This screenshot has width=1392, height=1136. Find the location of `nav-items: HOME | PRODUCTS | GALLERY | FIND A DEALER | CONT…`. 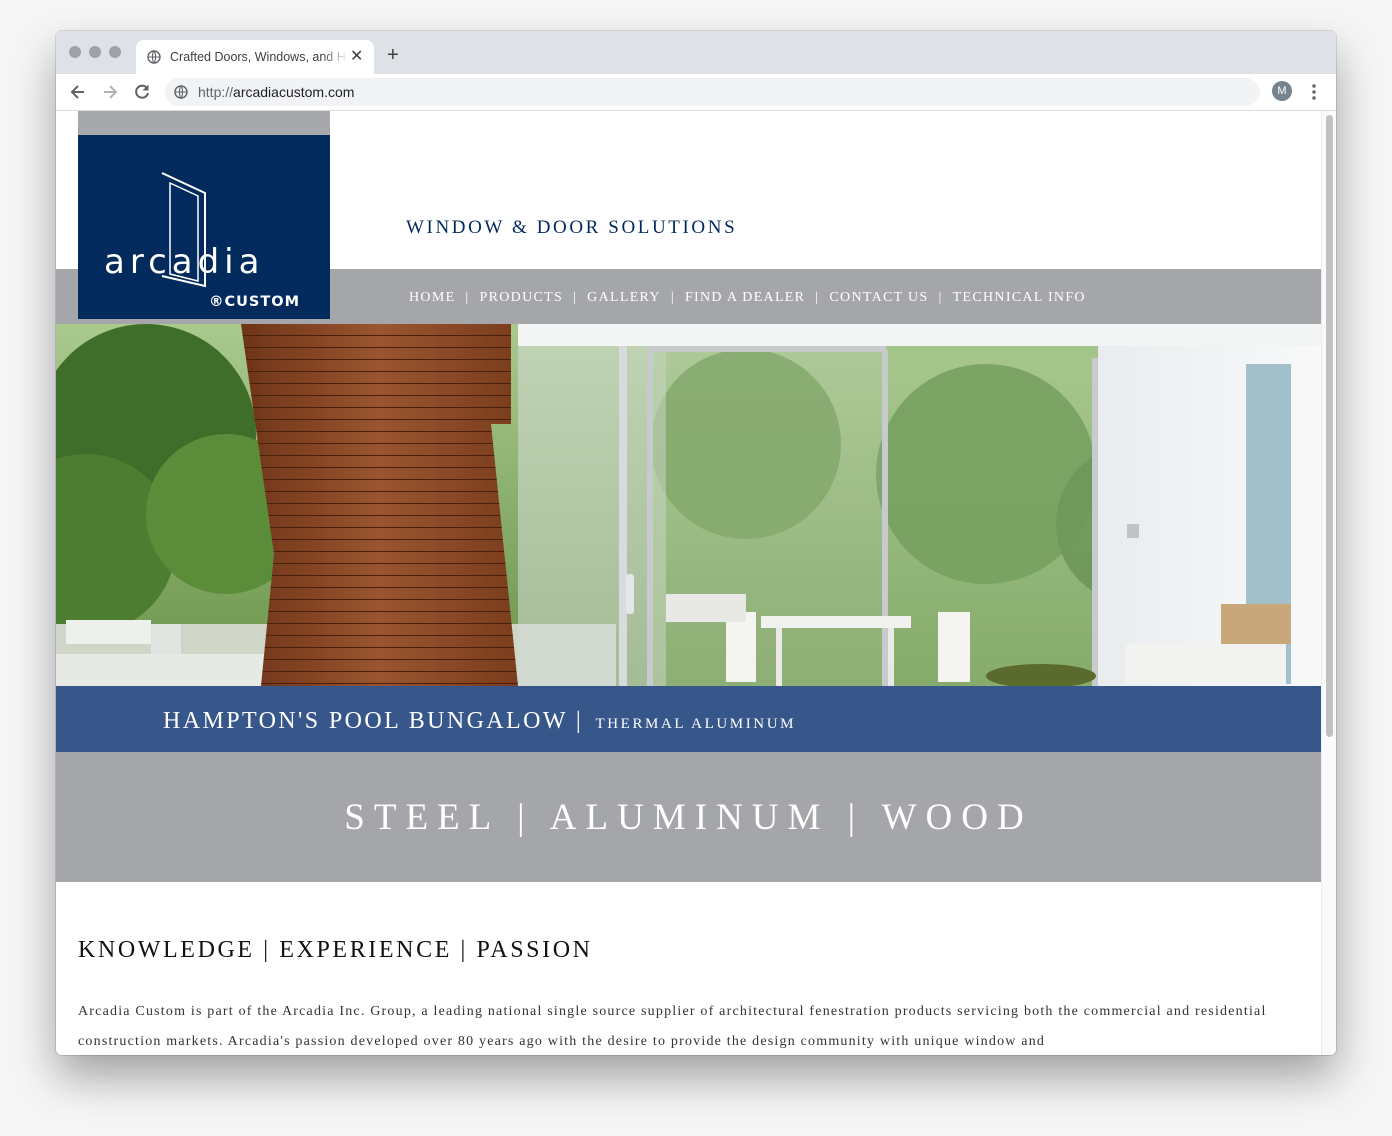

nav-items: HOME | PRODUCTS | GALLERY | FIND A DEALER | CONT… is located at coordinates (747, 298).